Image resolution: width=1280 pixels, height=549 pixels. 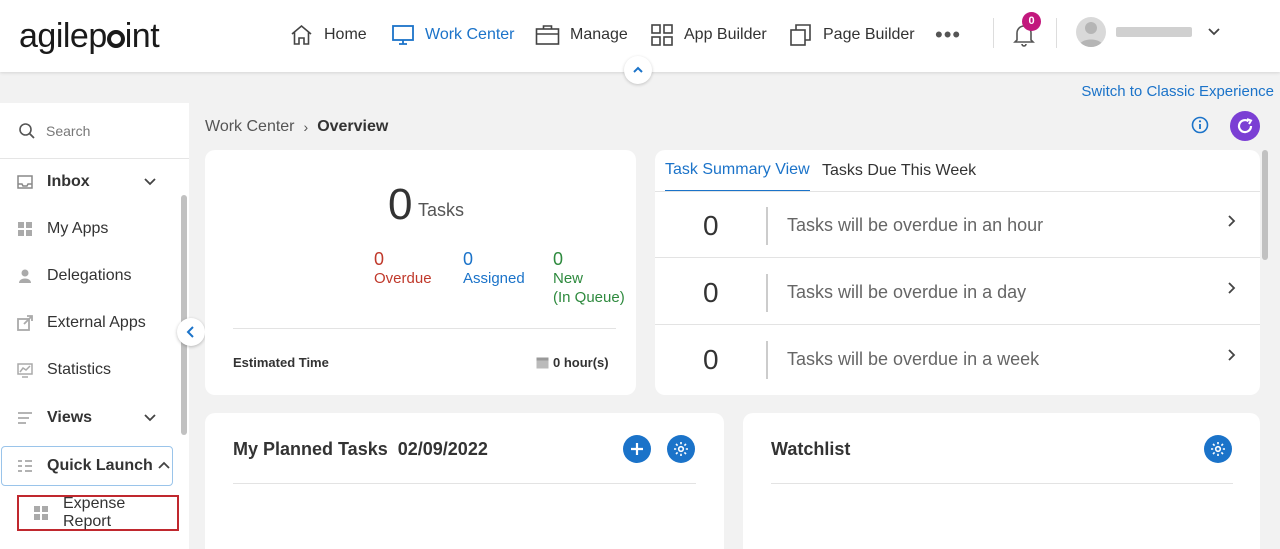 What do you see at coordinates (638, 70) in the screenshot?
I see `collapse-header-button` at bounding box center [638, 70].